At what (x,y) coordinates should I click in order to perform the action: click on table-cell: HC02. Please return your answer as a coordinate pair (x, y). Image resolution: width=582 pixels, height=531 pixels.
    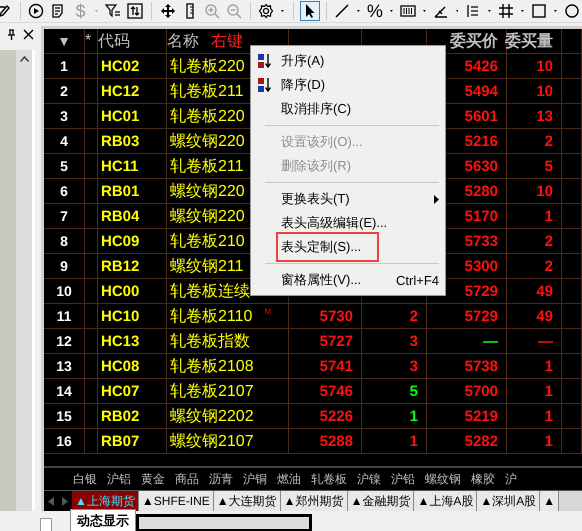
    Looking at the image, I should click on (120, 66).